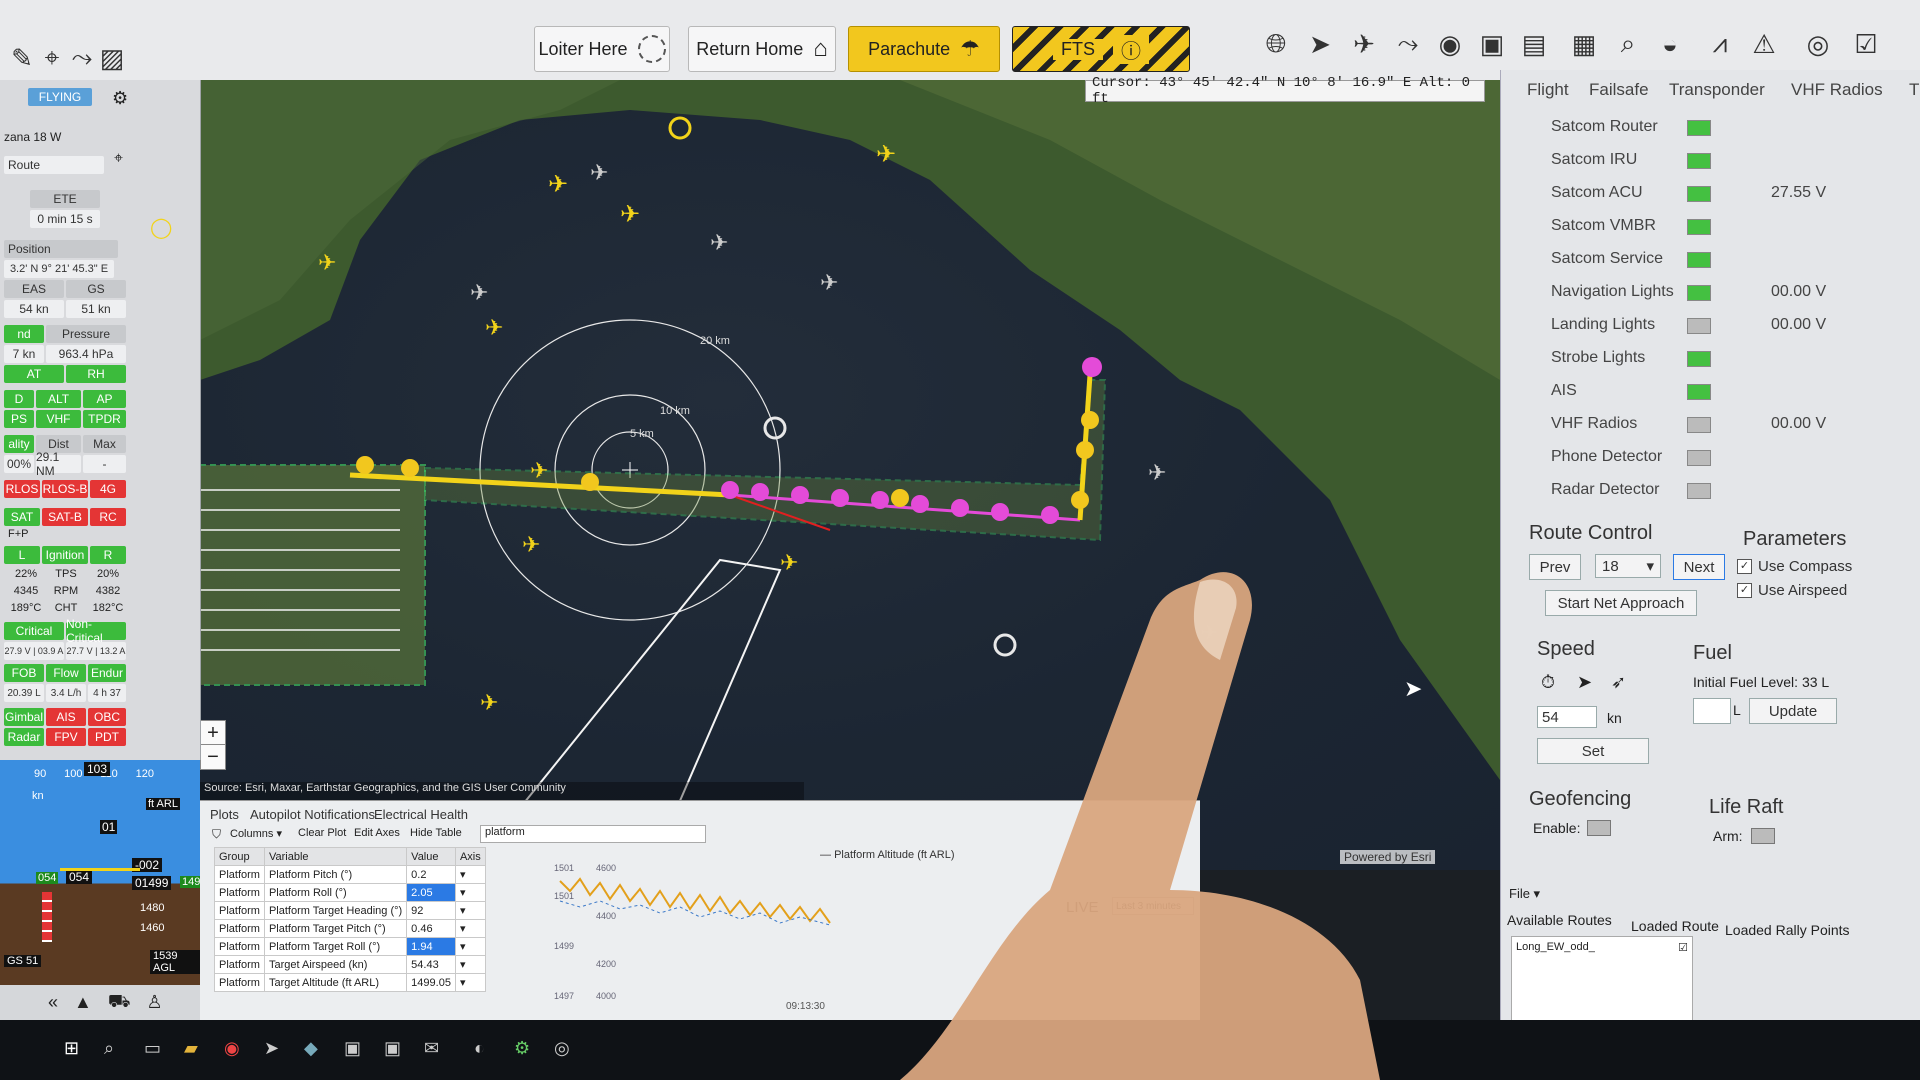 The width and height of the screenshot is (1920, 1080). I want to click on loiter-here-button: Loiter Here, so click(602, 49).